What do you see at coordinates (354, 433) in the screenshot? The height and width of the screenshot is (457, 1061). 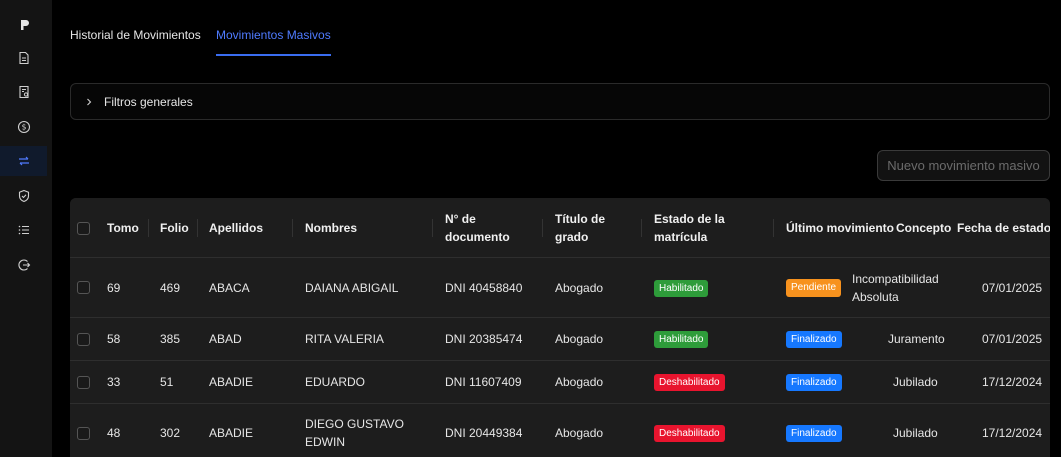 I see `cell-nombres: DIEGO GUSTAVO EDWIN` at bounding box center [354, 433].